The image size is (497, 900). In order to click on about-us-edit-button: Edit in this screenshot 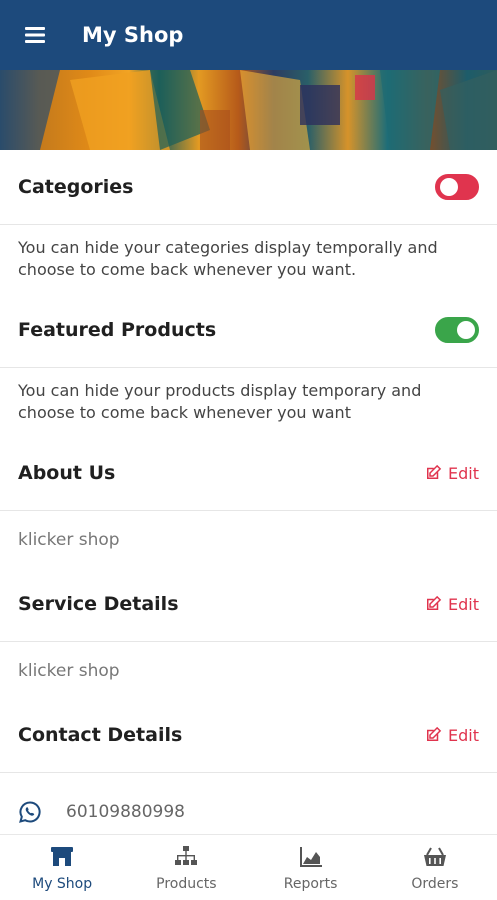, I will do `click(451, 473)`.